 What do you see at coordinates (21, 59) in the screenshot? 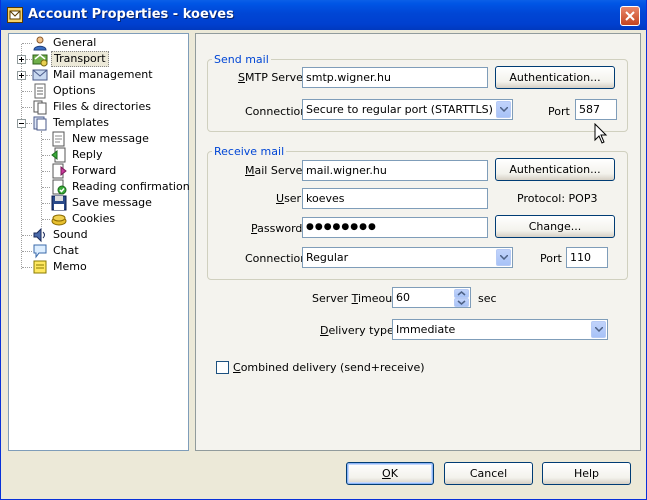
I see `transport-expander` at bounding box center [21, 59].